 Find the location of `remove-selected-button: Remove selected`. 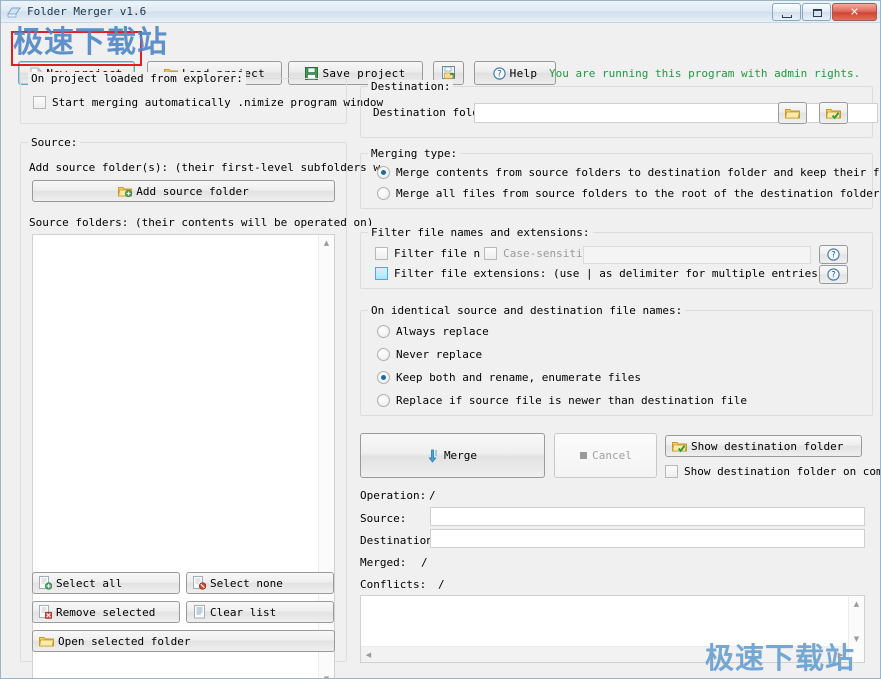

remove-selected-button: Remove selected is located at coordinates (106, 612).